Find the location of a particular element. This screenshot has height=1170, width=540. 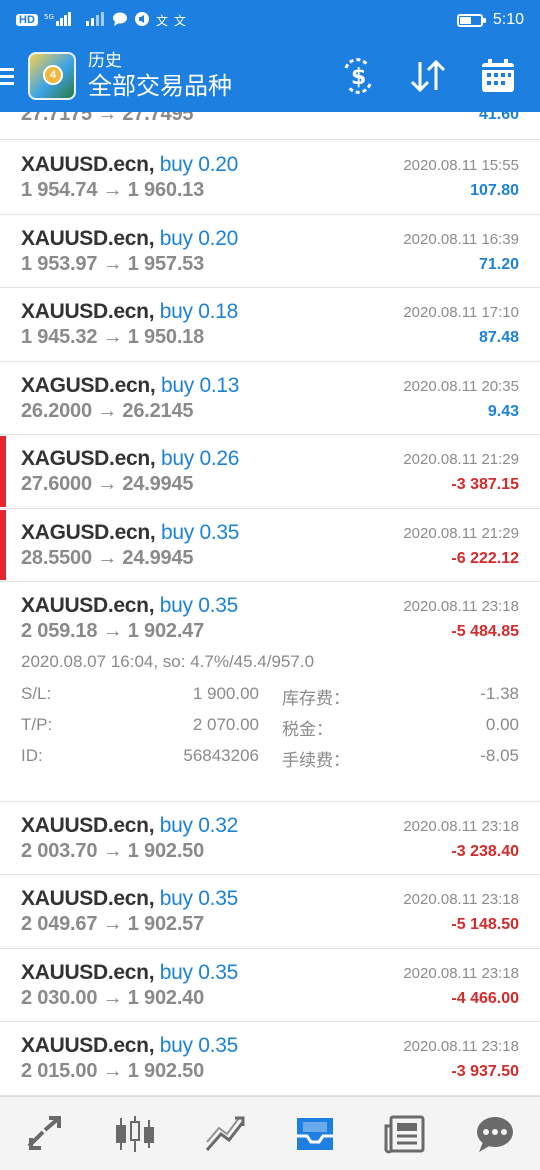

status-bar: HD 5G 文 文 5:10 is located at coordinates (270, 20).